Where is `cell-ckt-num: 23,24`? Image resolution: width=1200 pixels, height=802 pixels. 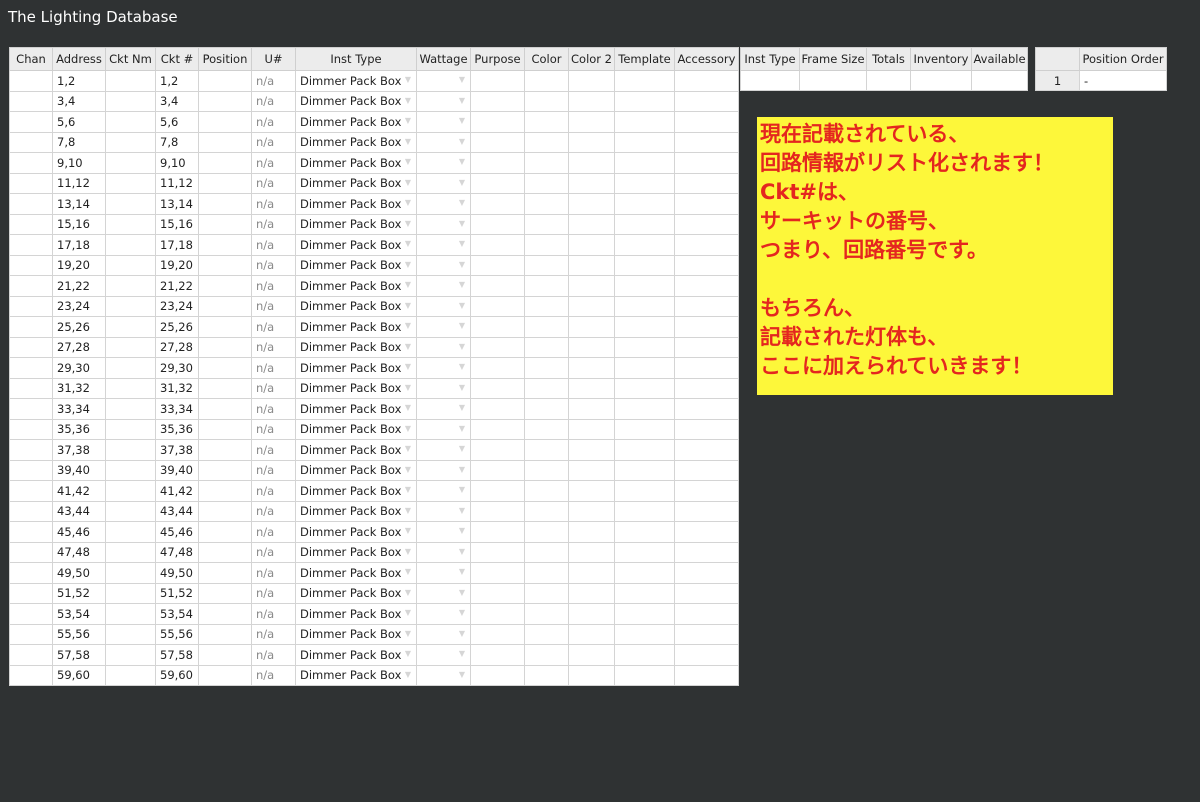
cell-ckt-num: 23,24 is located at coordinates (177, 306).